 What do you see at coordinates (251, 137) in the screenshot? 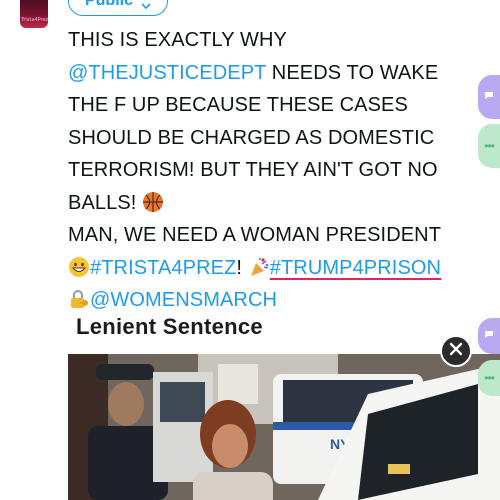
I see `post-text-segment: SHOULD BE CHARGED AS DOMESTIC` at bounding box center [251, 137].